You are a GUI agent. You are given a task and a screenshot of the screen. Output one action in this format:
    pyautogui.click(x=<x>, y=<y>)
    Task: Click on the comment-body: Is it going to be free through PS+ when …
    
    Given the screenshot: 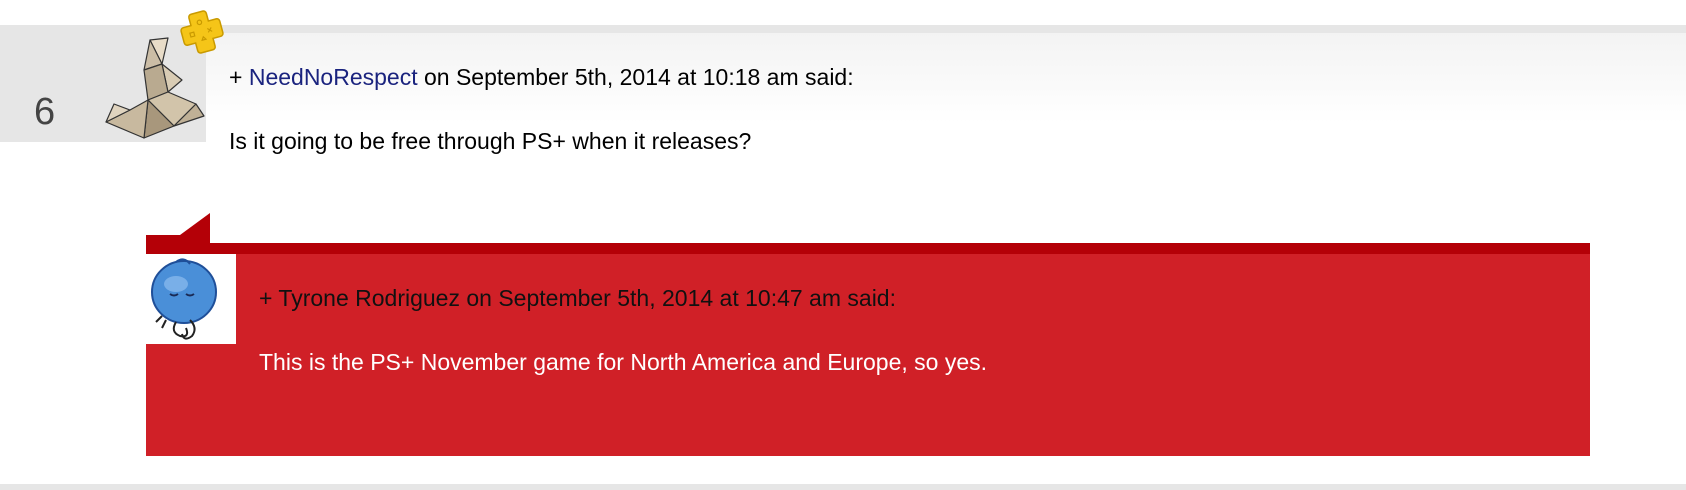 What is the action you would take?
    pyautogui.click(x=490, y=141)
    